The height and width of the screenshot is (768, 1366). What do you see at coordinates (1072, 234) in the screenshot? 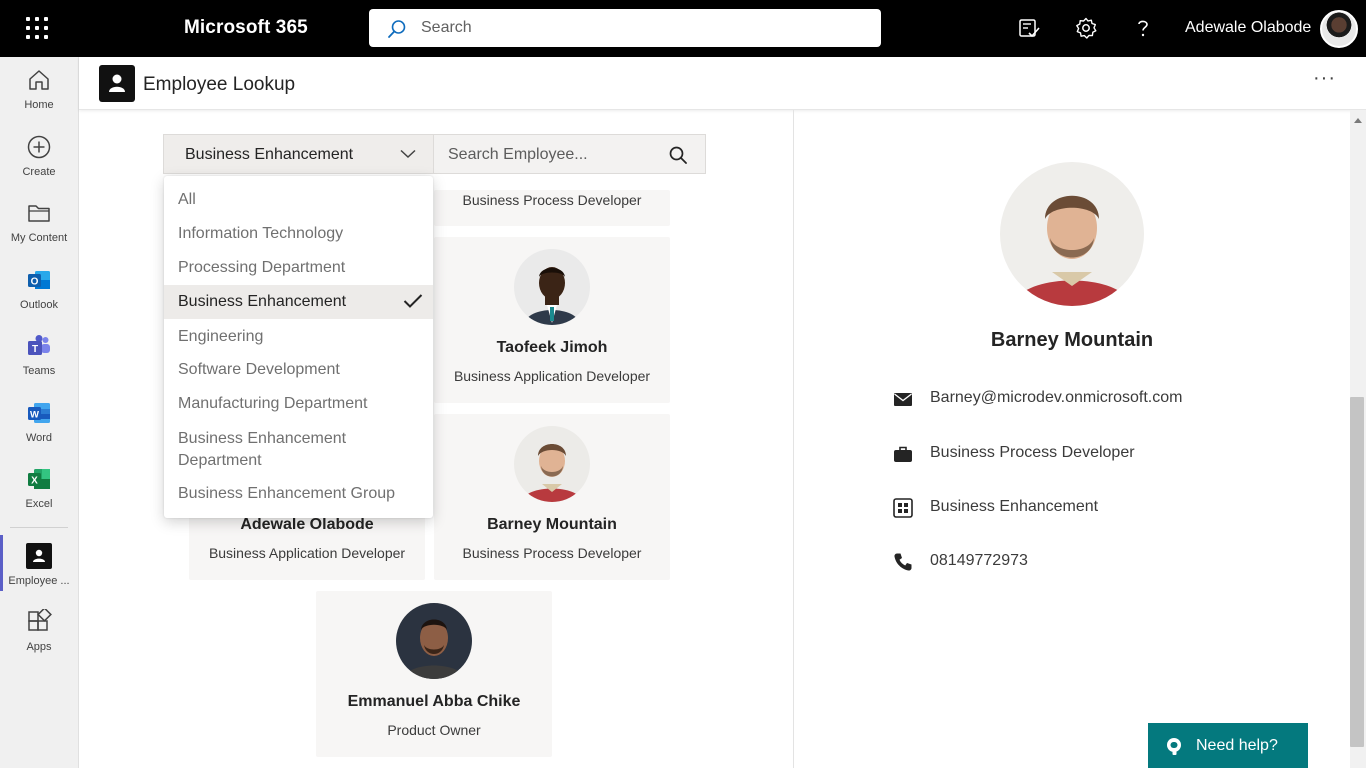
I see `selected-employee-photo` at bounding box center [1072, 234].